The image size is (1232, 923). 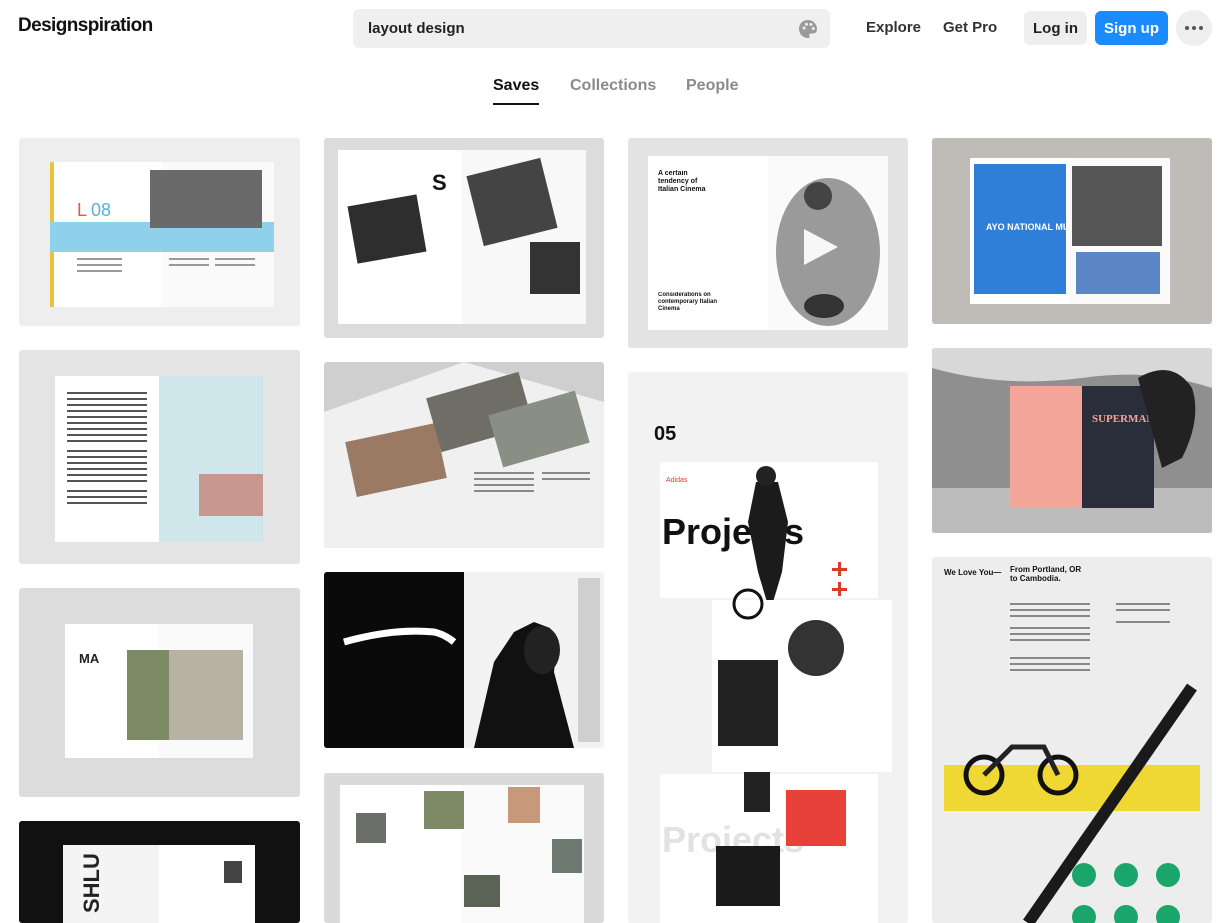 I want to click on svg-text: L, so click(x=82, y=210).